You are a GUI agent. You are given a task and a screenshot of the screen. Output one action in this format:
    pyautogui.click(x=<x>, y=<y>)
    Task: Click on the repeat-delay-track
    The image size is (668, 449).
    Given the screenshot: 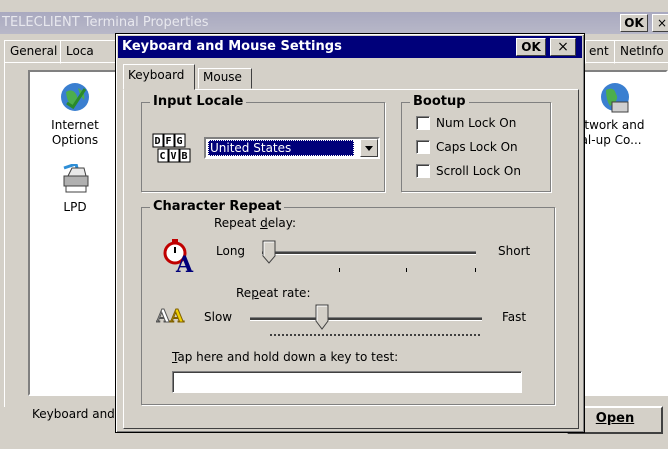 What is the action you would take?
    pyautogui.click(x=369, y=253)
    